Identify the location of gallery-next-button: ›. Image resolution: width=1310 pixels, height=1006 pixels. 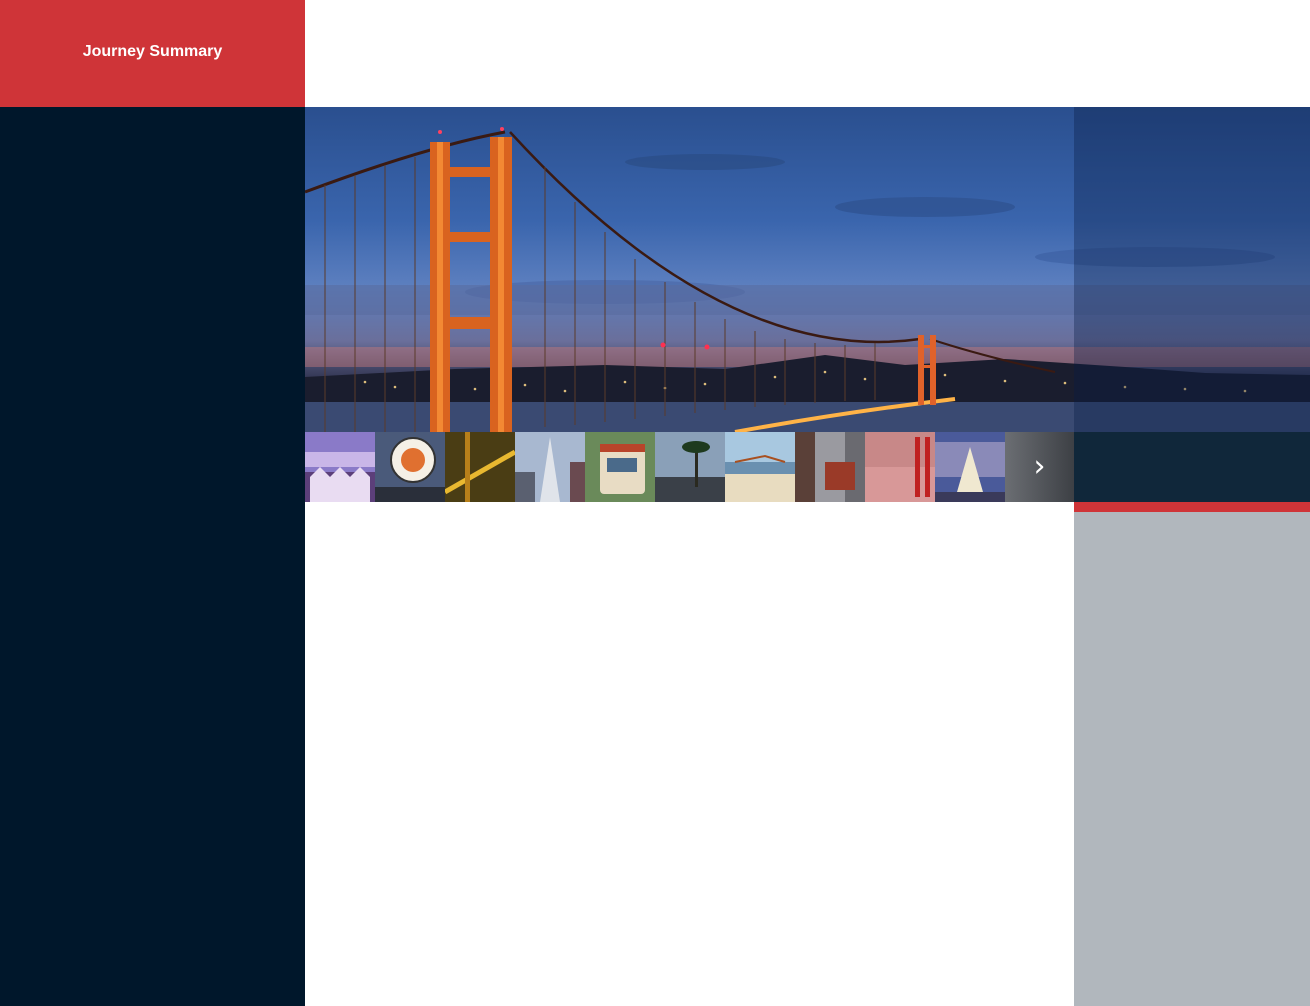
(1039, 467).